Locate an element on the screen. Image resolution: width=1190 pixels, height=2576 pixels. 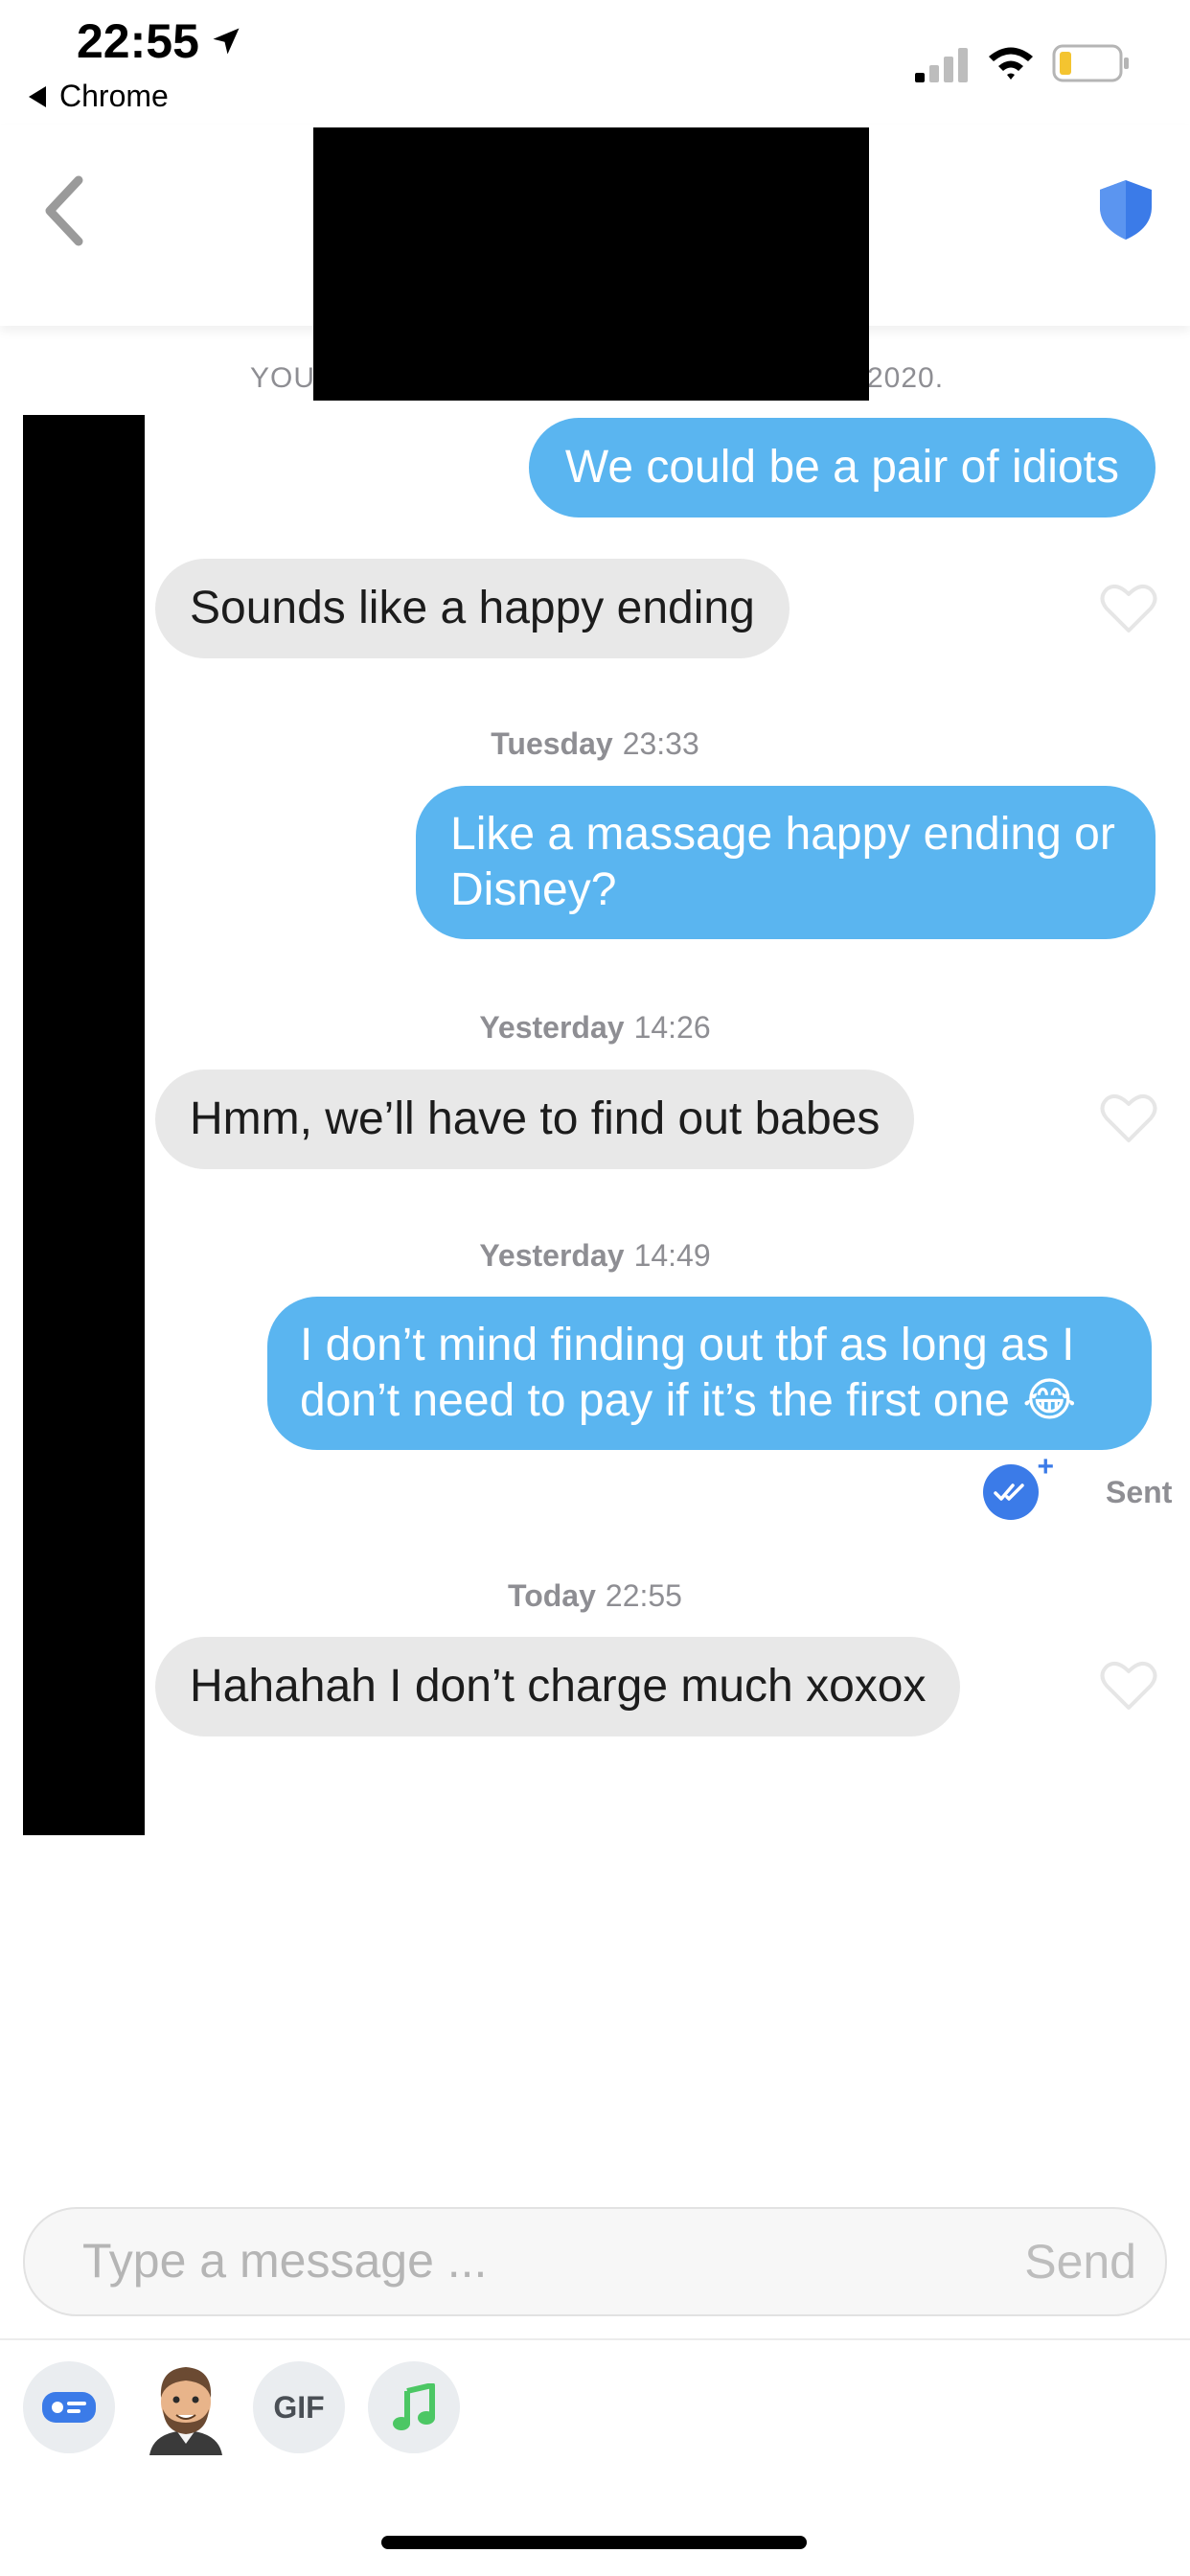
message-composer: Send is located at coordinates (595, 2261).